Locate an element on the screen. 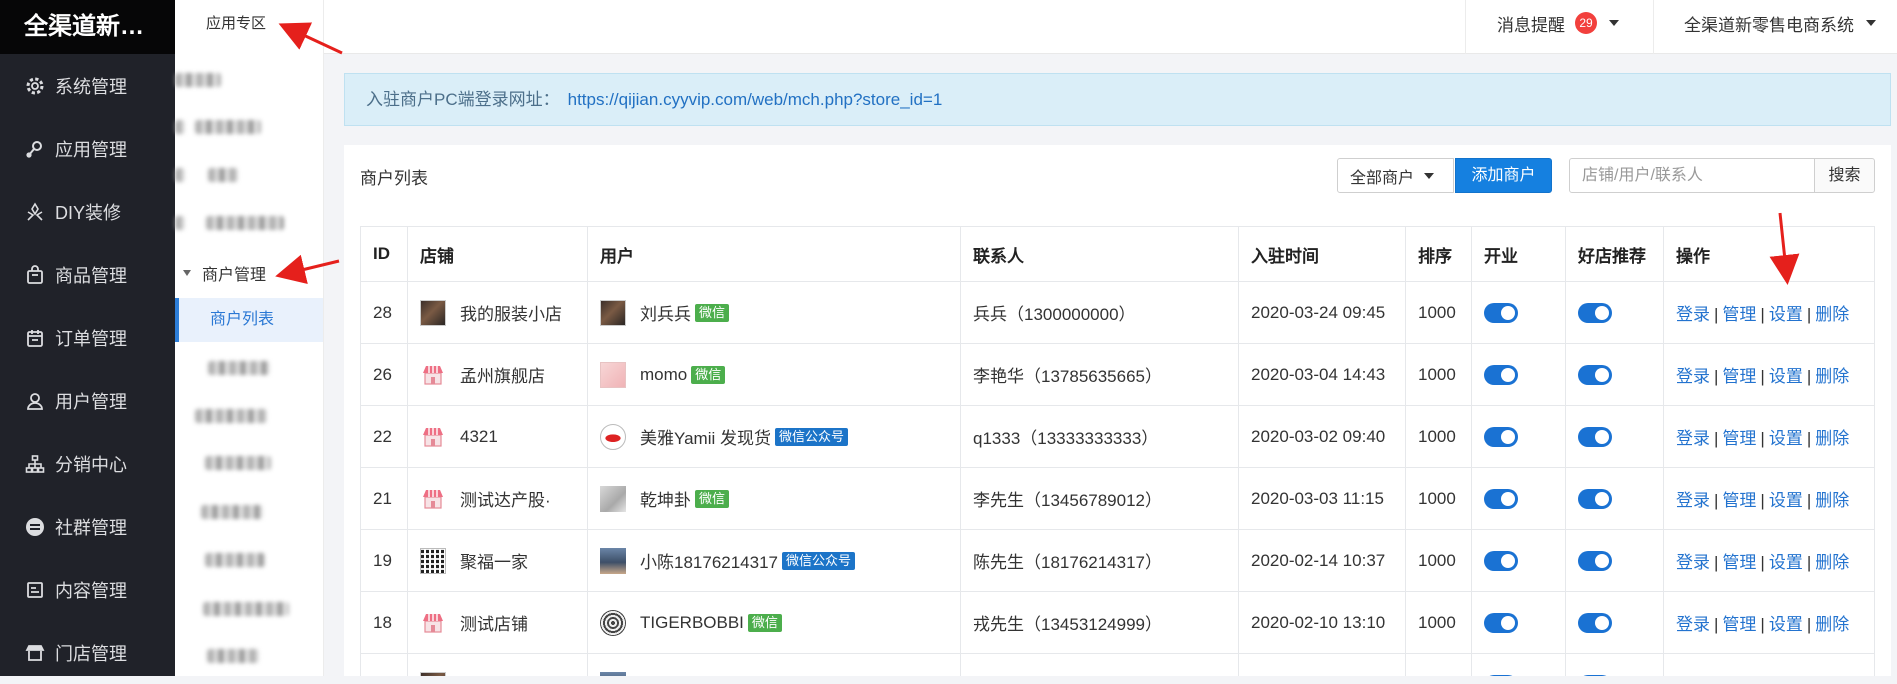  cell-actions: 登录|管理|设置|删除 is located at coordinates (1769, 312).